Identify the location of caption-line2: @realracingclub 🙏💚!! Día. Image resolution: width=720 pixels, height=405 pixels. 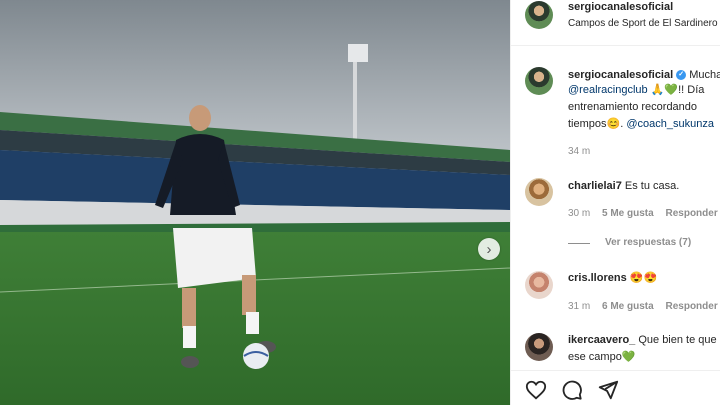
(636, 90).